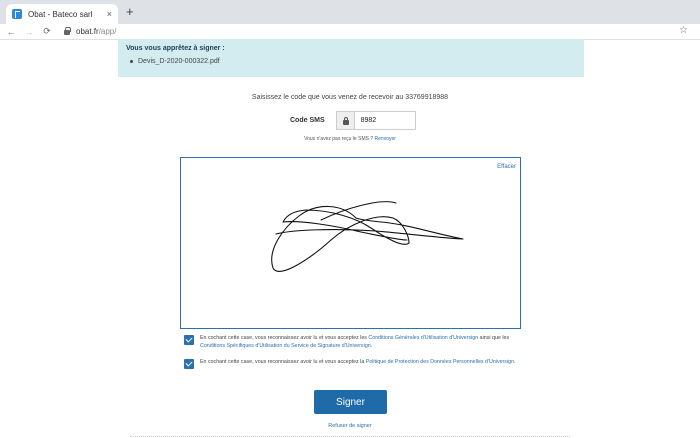 The image size is (700, 438). I want to click on banner-title: Vous vous apprêtez à signer :, so click(175, 48).